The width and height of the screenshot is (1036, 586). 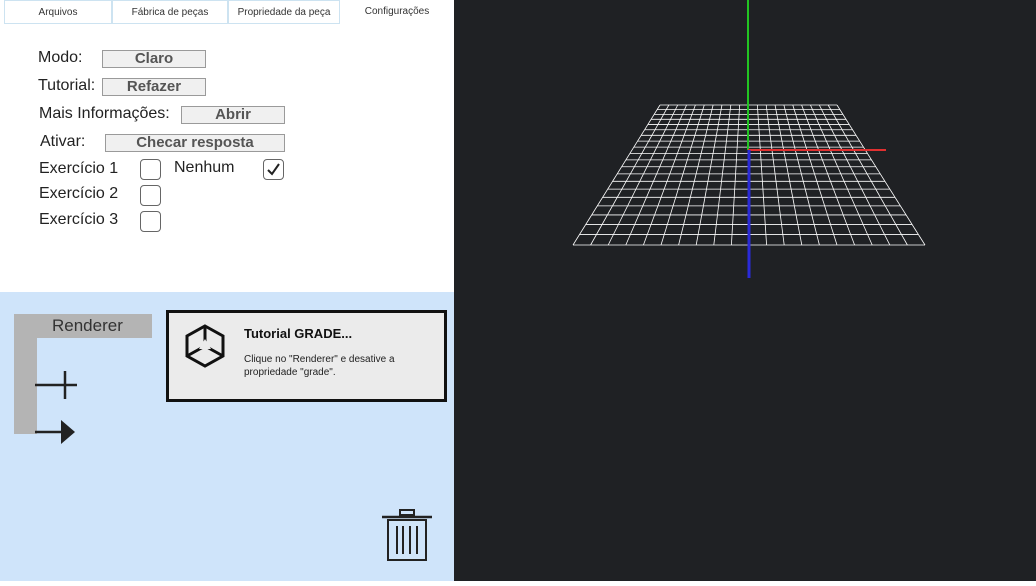 What do you see at coordinates (79, 193) in the screenshot?
I see `exercise-2-label: Exercício 2` at bounding box center [79, 193].